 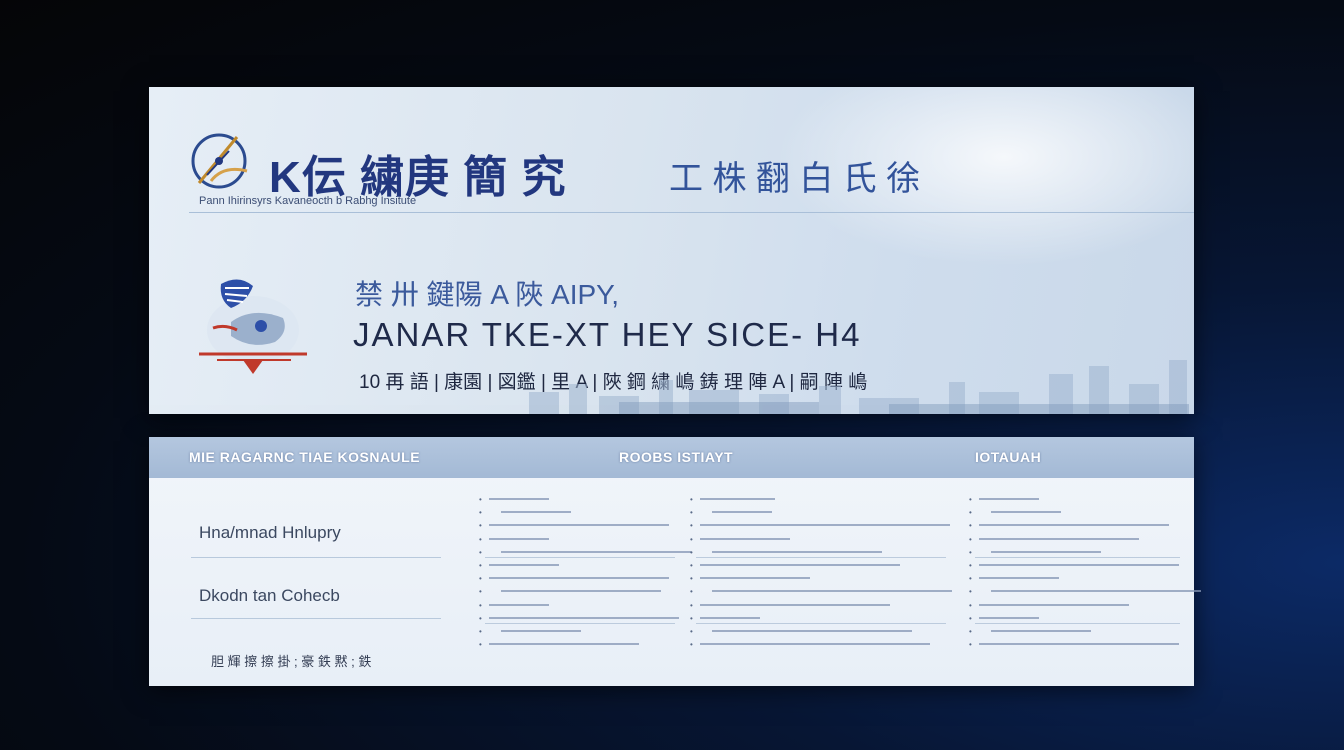 I want to click on column-header-3: IOTAUAH, so click(x=1008, y=457).